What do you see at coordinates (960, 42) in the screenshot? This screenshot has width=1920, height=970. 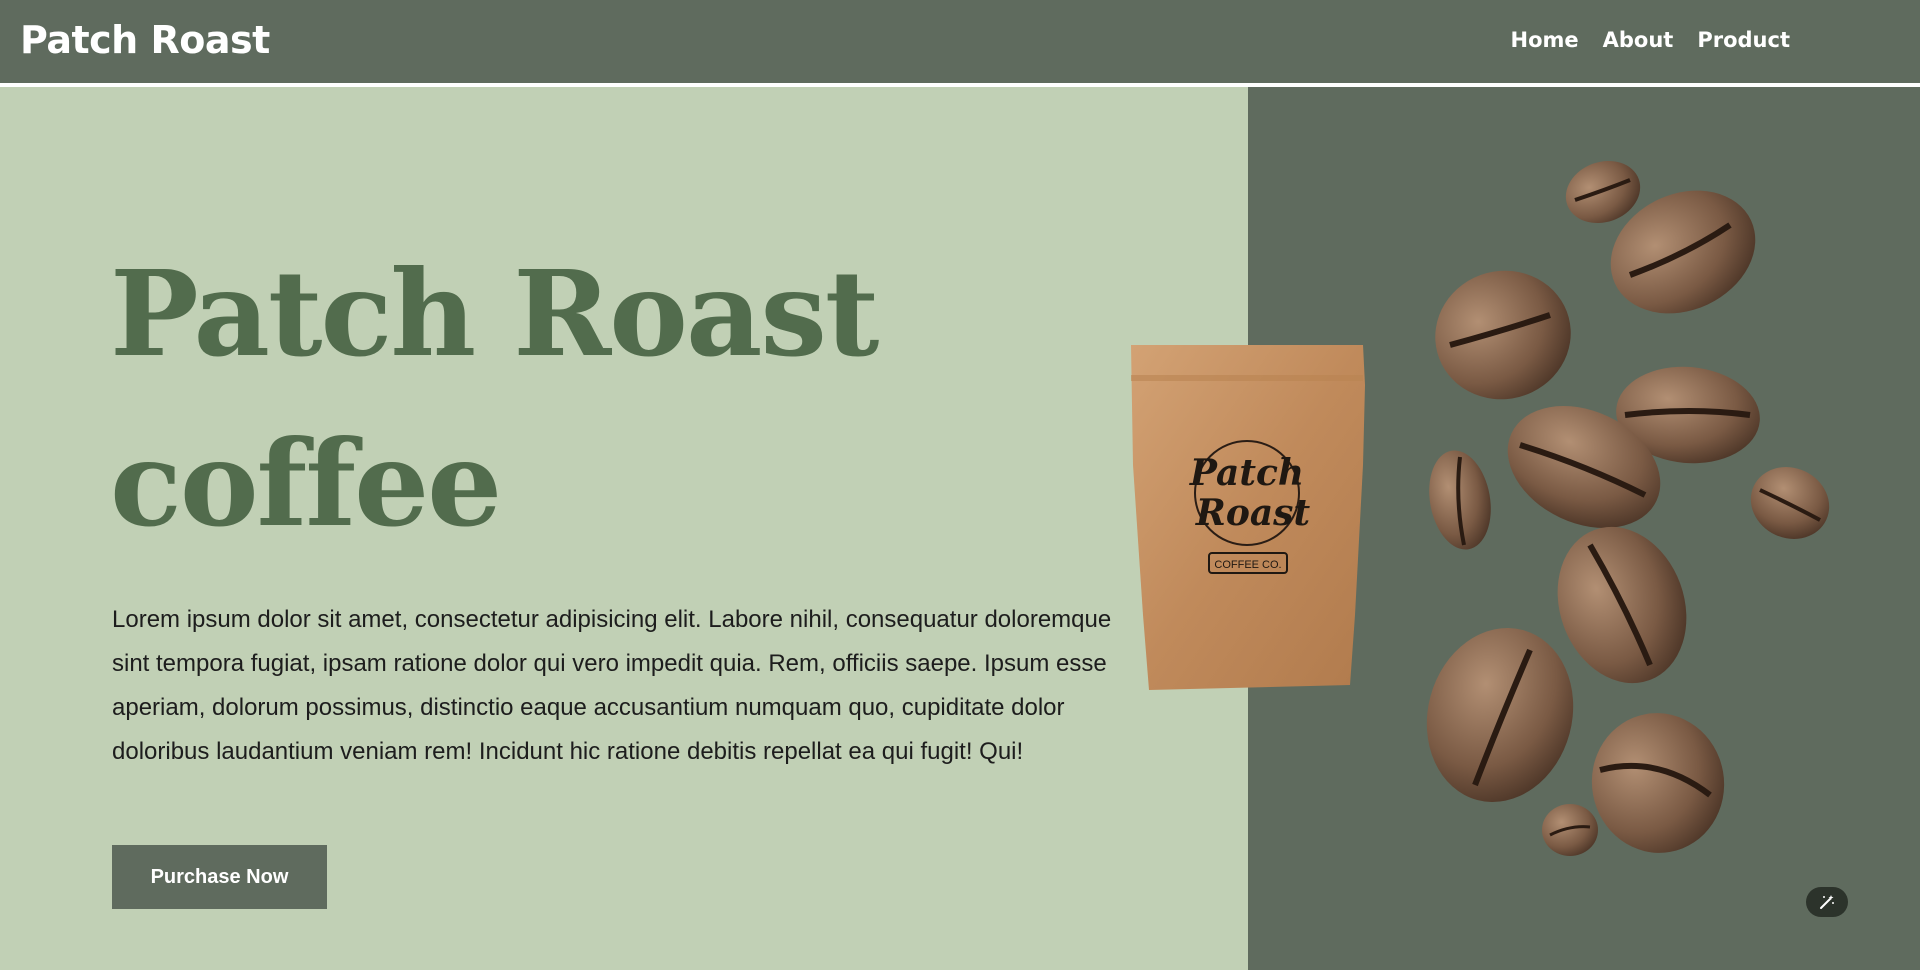 I see `site-header: Patch Roast Home About Product` at bounding box center [960, 42].